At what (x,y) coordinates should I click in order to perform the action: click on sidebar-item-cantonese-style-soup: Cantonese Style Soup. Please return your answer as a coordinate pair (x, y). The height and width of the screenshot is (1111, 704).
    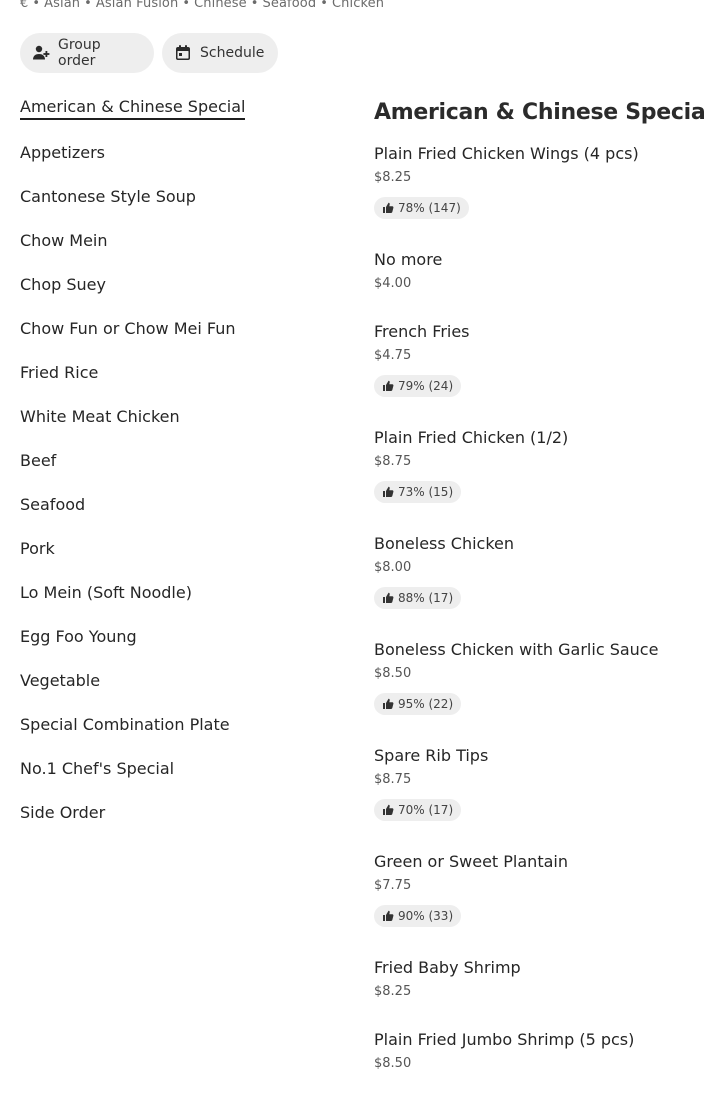
    Looking at the image, I should click on (180, 208).